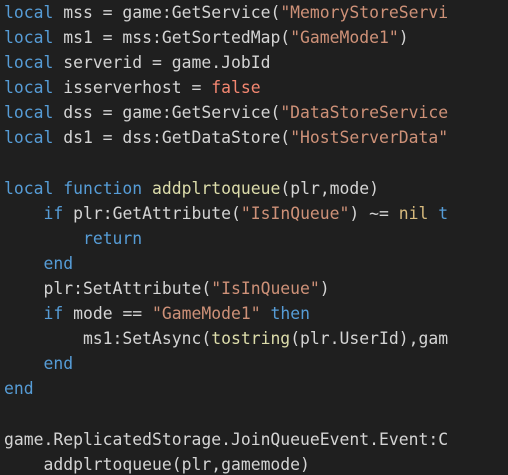 This screenshot has height=475, width=508. What do you see at coordinates (236, 88) in the screenshot?
I see `boolean-token: false` at bounding box center [236, 88].